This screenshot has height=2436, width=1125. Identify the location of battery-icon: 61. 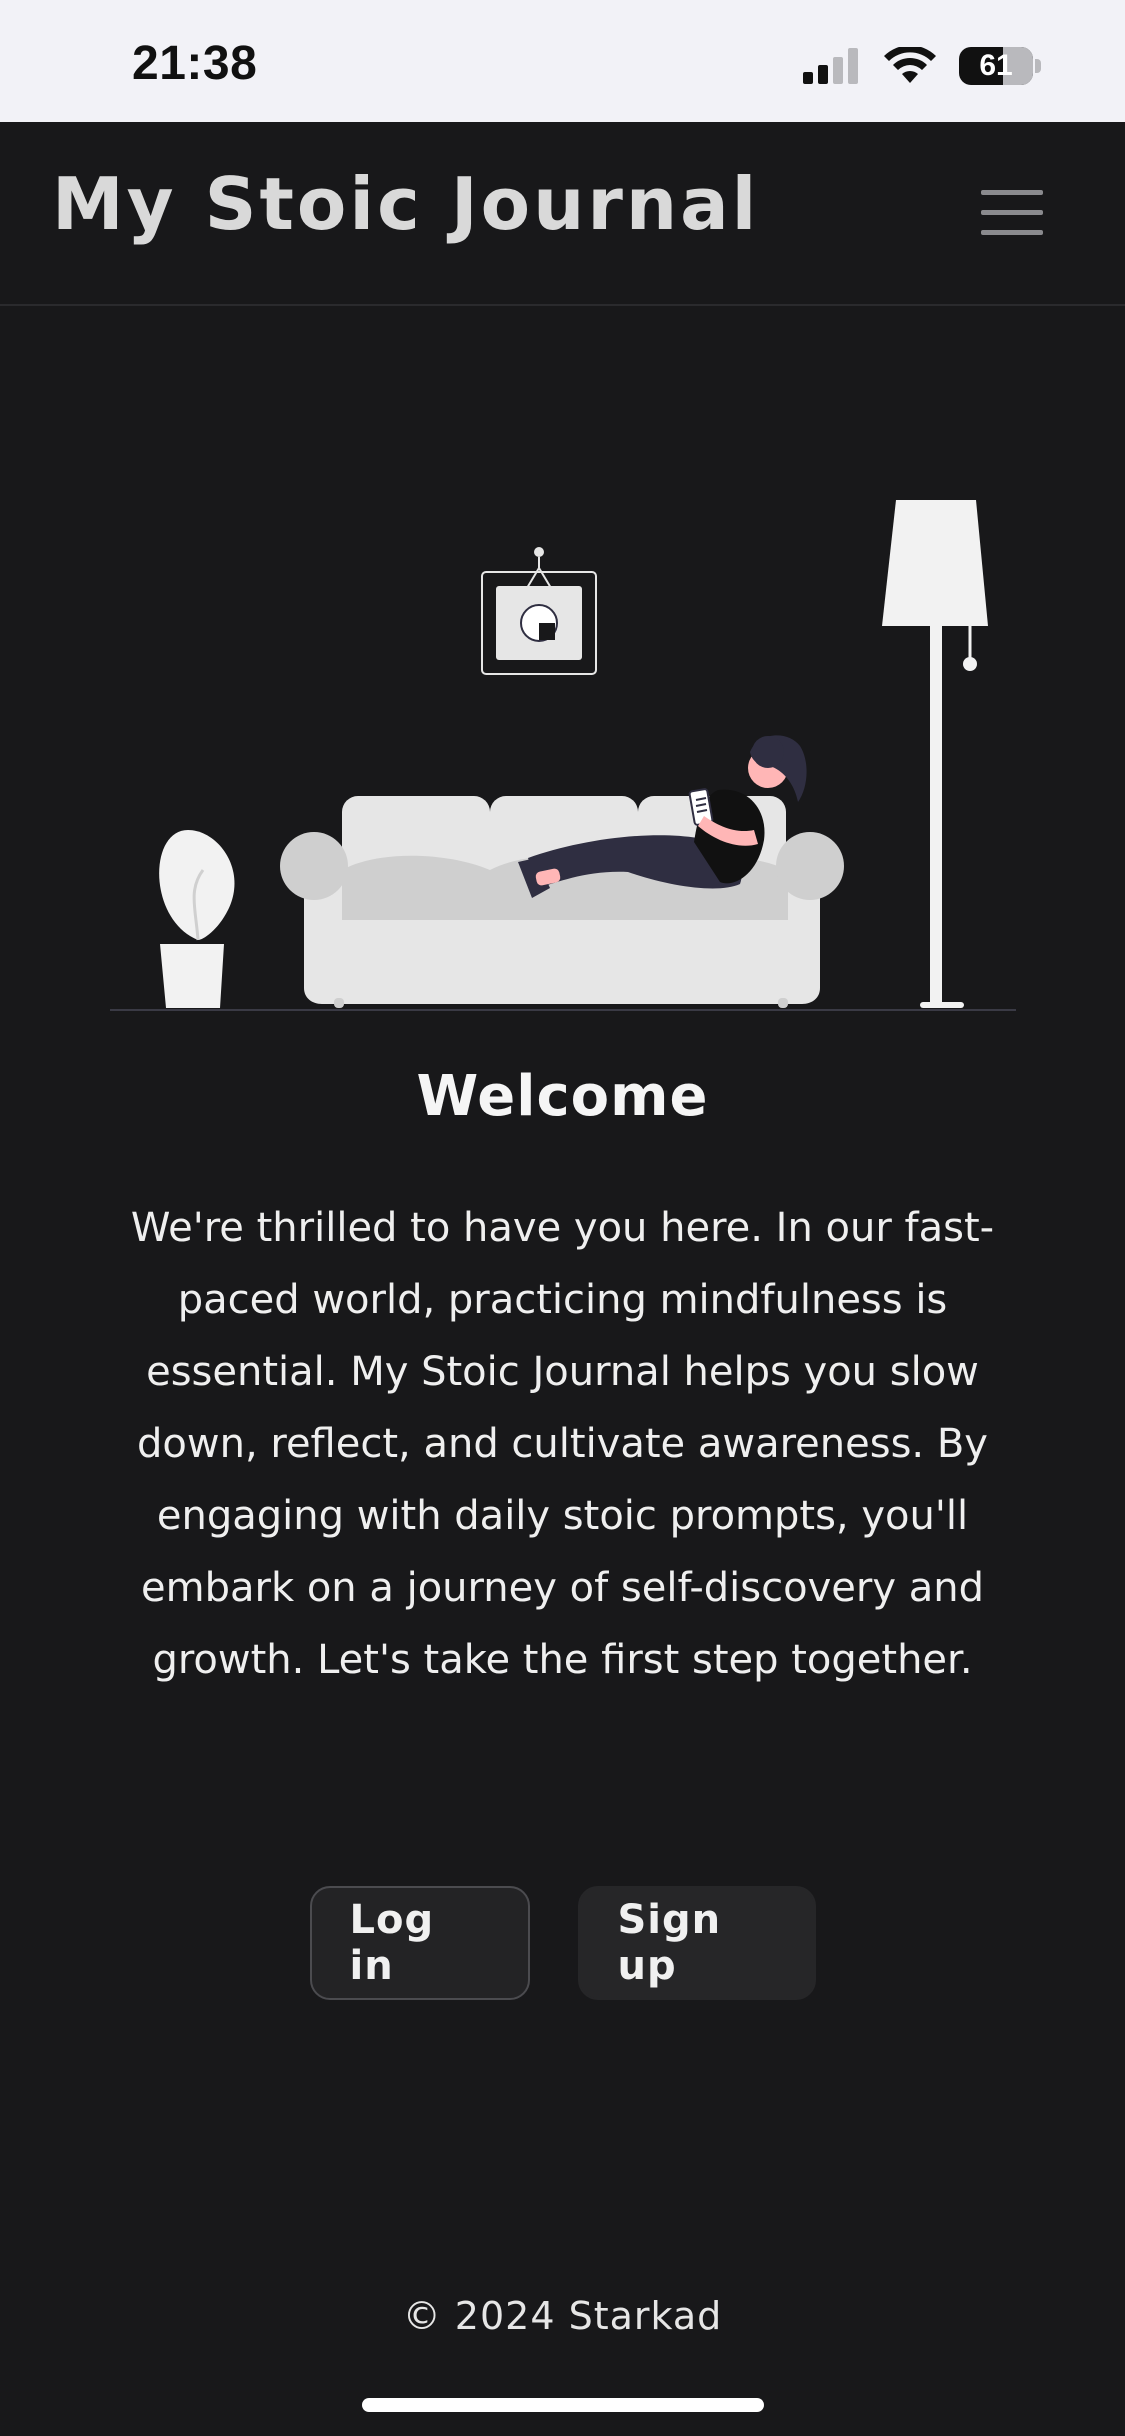
(996, 66).